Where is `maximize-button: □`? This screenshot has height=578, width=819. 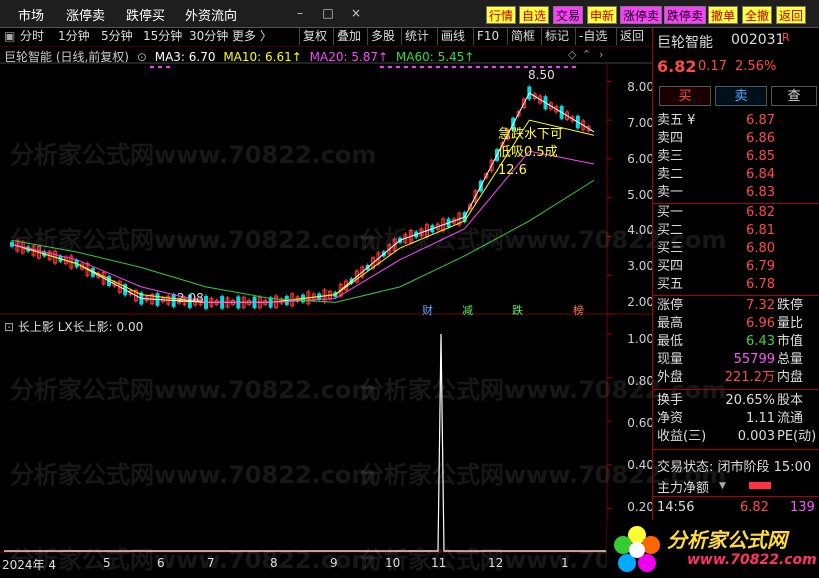 maximize-button: □ is located at coordinates (328, 14).